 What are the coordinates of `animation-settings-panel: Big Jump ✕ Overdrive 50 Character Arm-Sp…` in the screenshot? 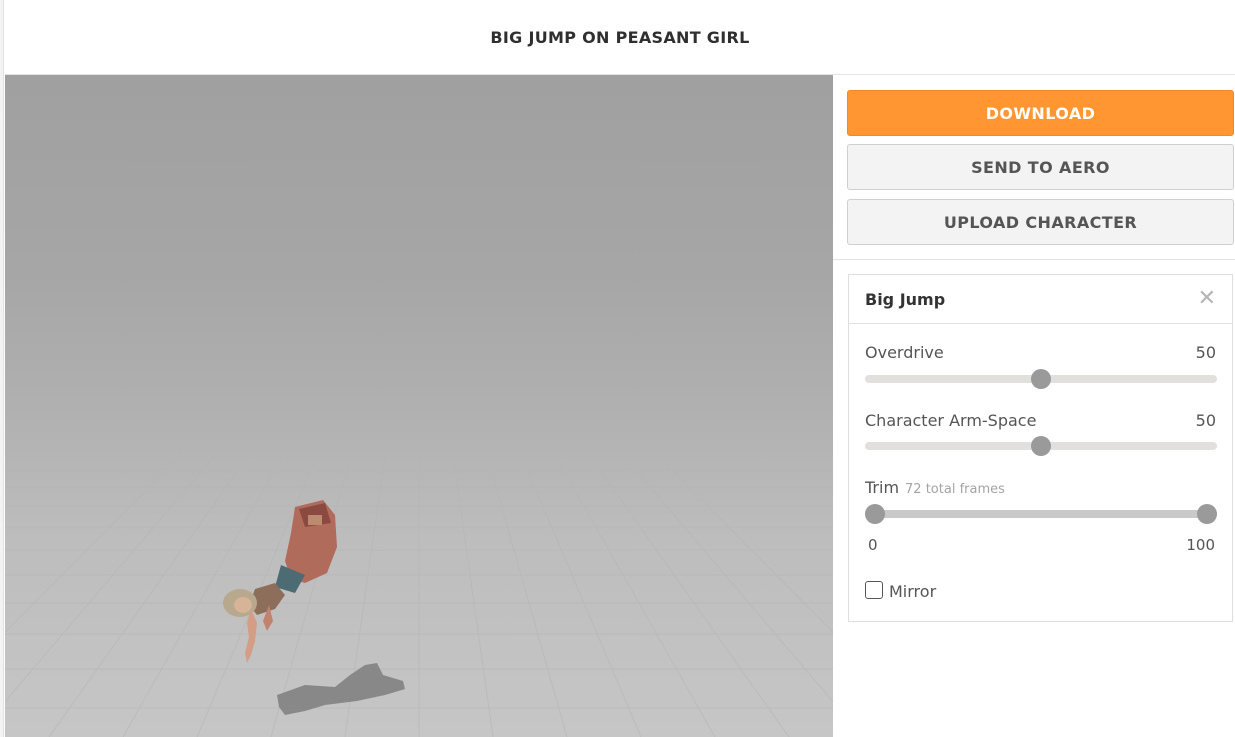 It's located at (1040, 448).